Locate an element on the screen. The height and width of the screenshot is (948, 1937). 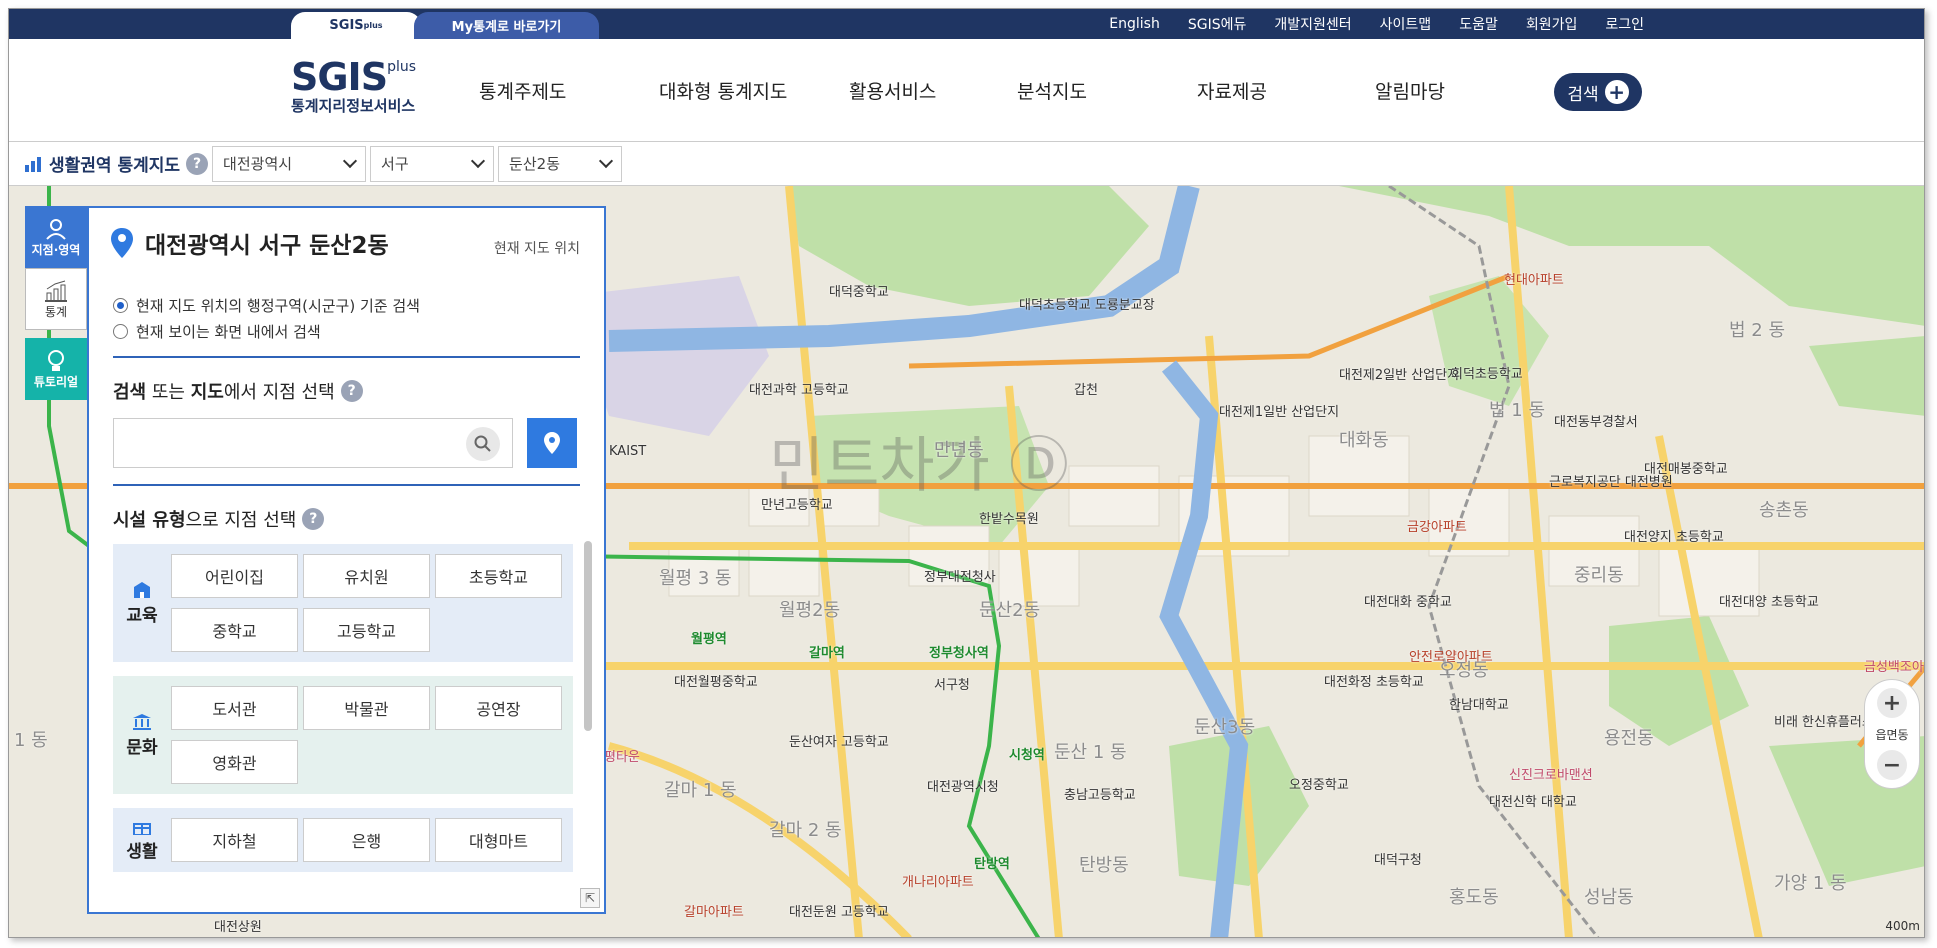
category-life: 생활 지하철 은행 대형마트 is located at coordinates (343, 840).